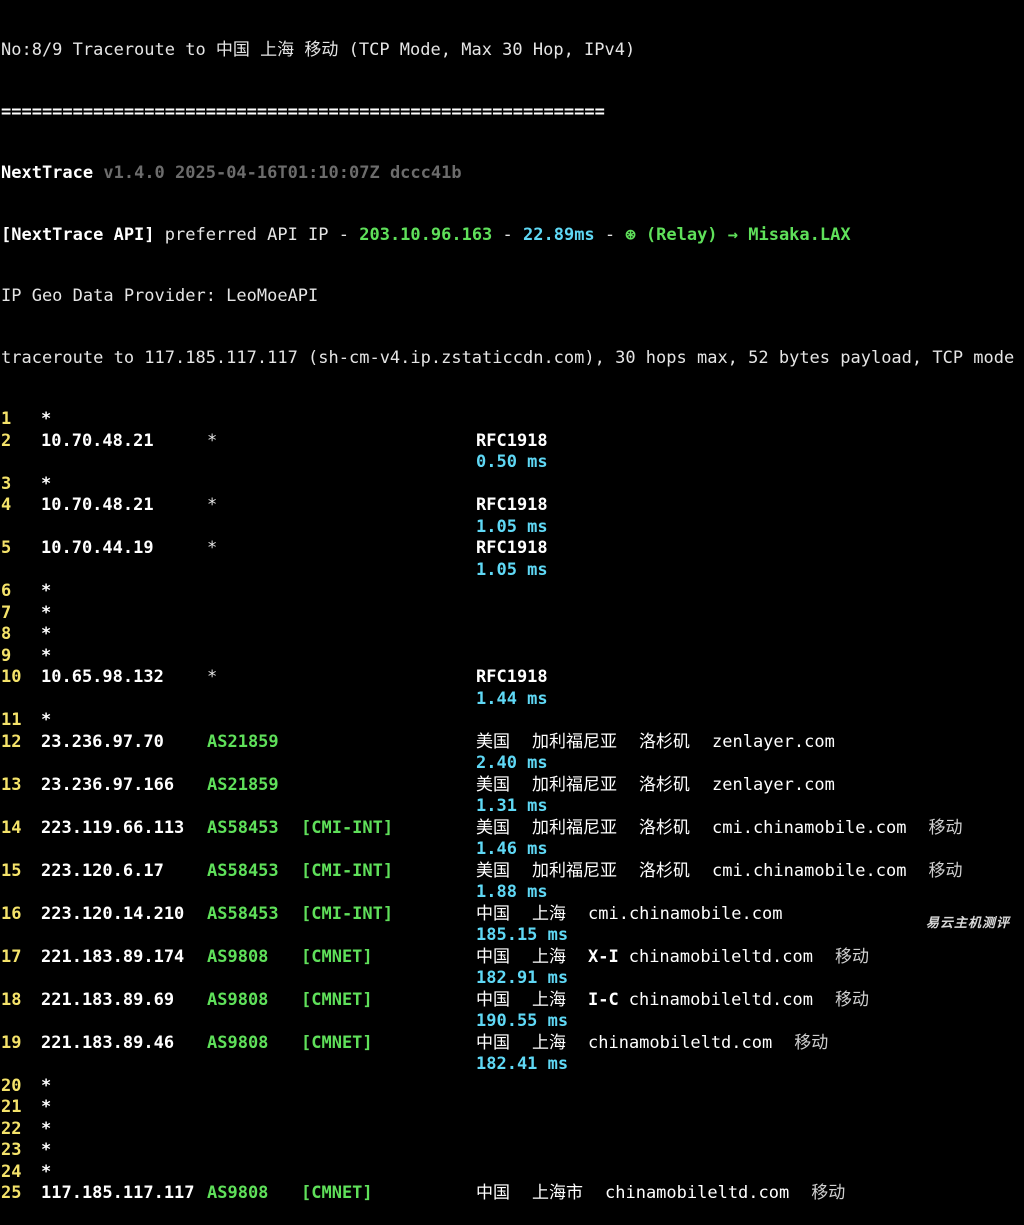 The height and width of the screenshot is (1225, 1024). What do you see at coordinates (512, 721) in the screenshot?
I see `hop-row: 11 *` at bounding box center [512, 721].